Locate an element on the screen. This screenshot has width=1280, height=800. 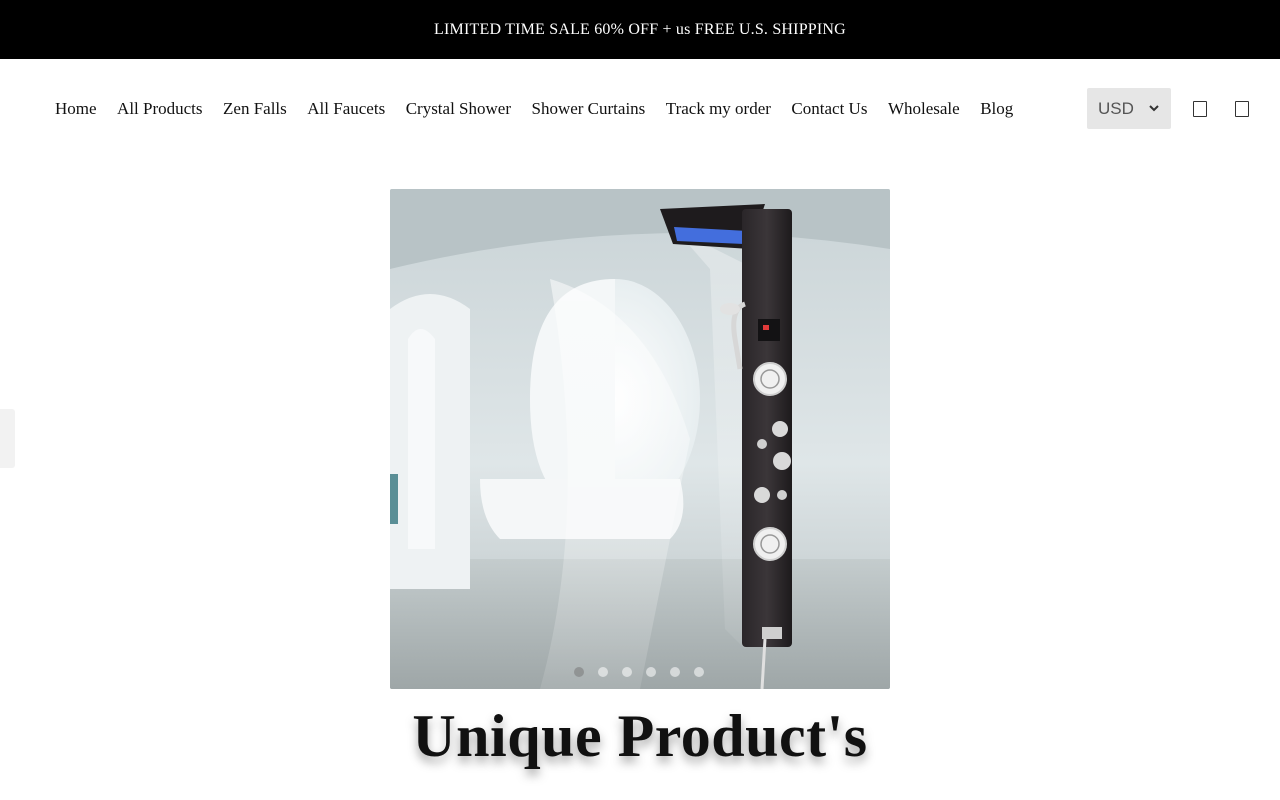
cart-icon is located at coordinates (1242, 109).